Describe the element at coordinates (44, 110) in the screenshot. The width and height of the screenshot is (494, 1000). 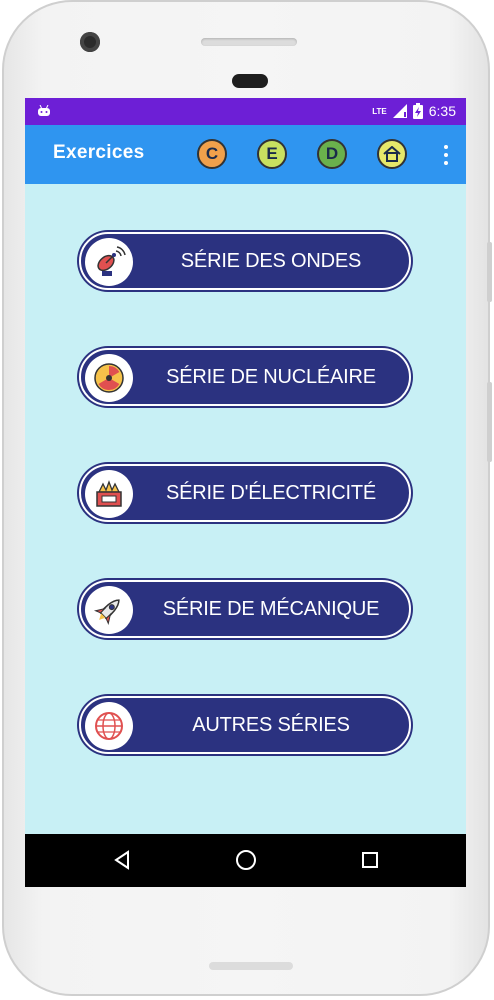
I see `android-notification-icon` at that location.